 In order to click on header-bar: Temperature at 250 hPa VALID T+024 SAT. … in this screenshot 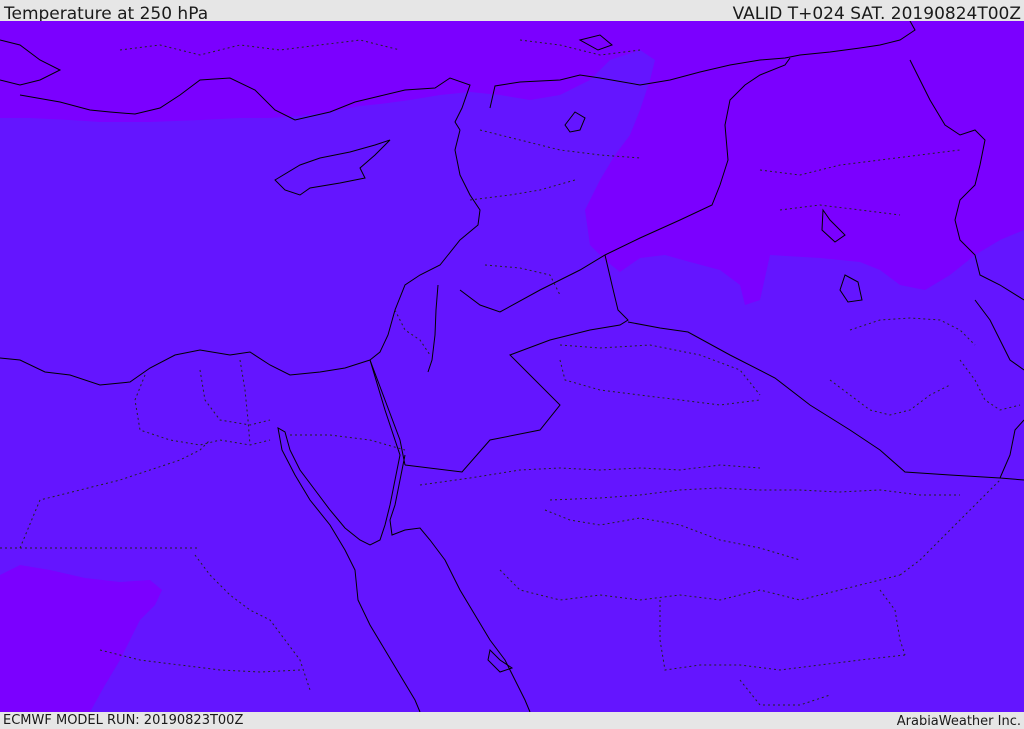, I will do `click(512, 12)`.